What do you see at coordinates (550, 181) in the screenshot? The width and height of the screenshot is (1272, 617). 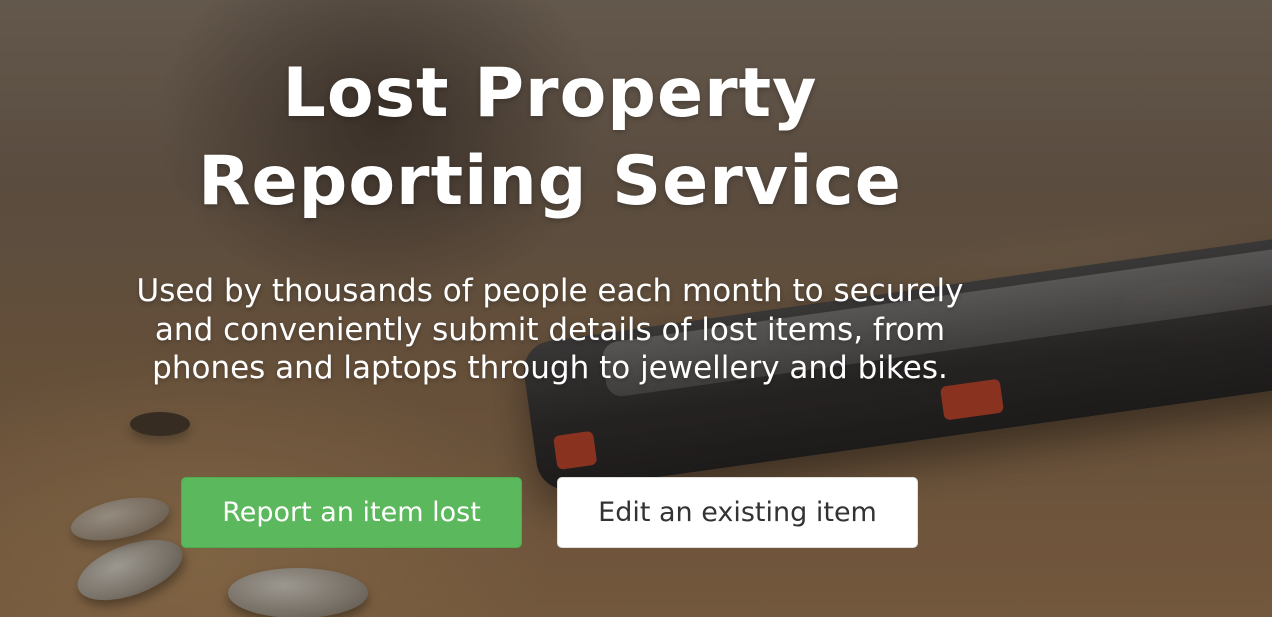 I see `title-line-2: Reporting Service` at bounding box center [550, 181].